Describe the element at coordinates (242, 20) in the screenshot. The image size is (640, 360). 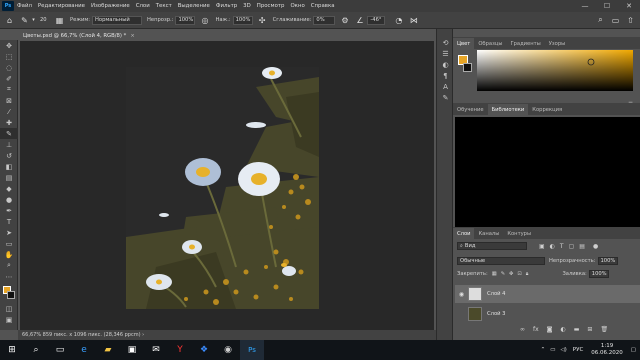
I see `pressure-field: 100%` at that location.